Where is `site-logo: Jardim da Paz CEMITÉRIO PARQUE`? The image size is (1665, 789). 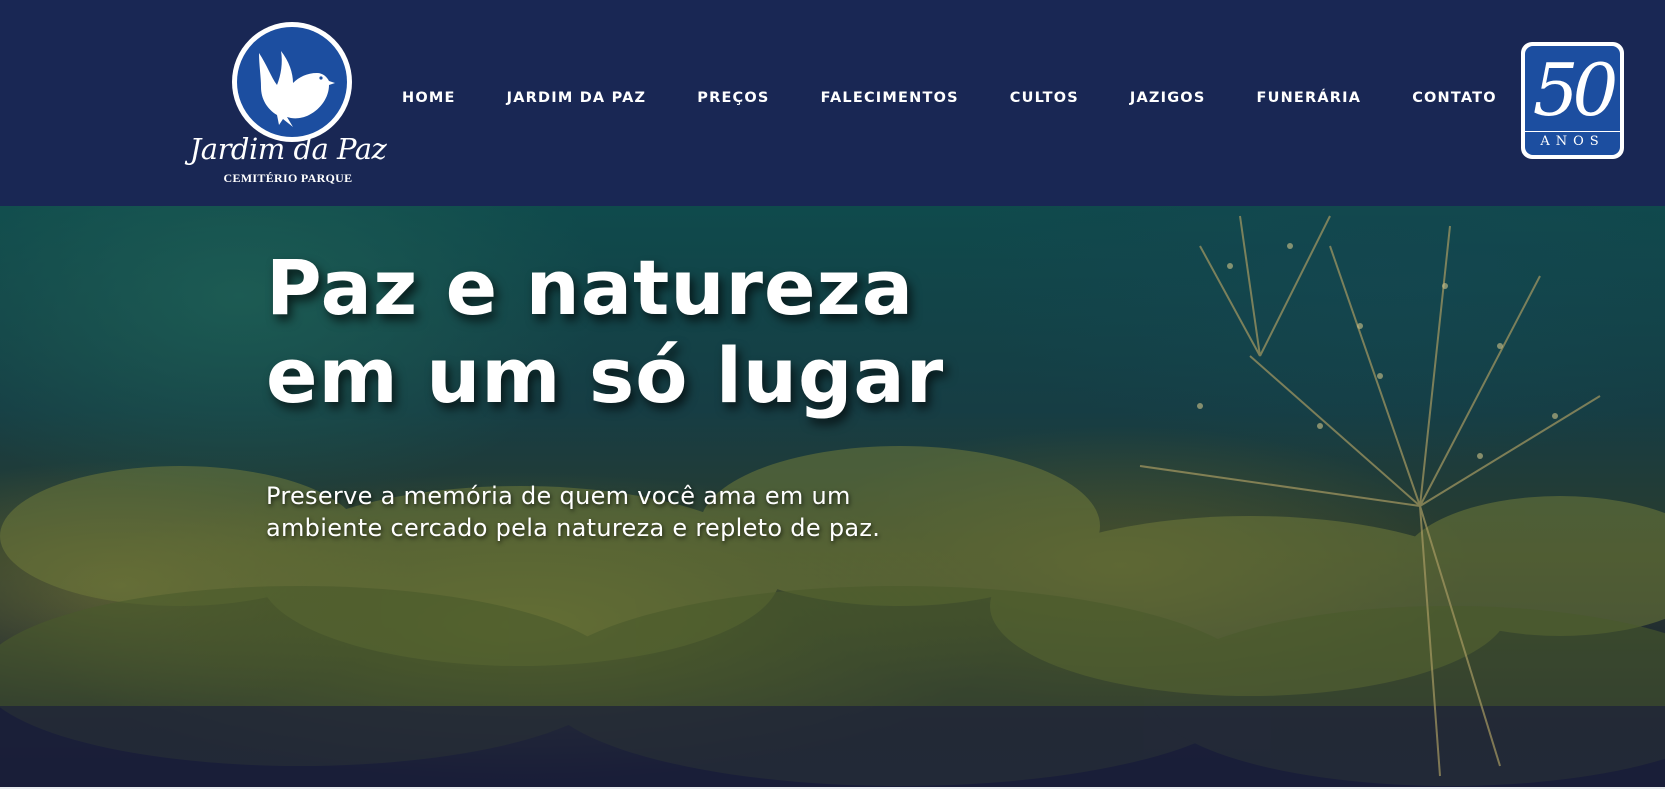 site-logo: Jardim da Paz CEMITÉRIO PARQUE is located at coordinates (288, 105).